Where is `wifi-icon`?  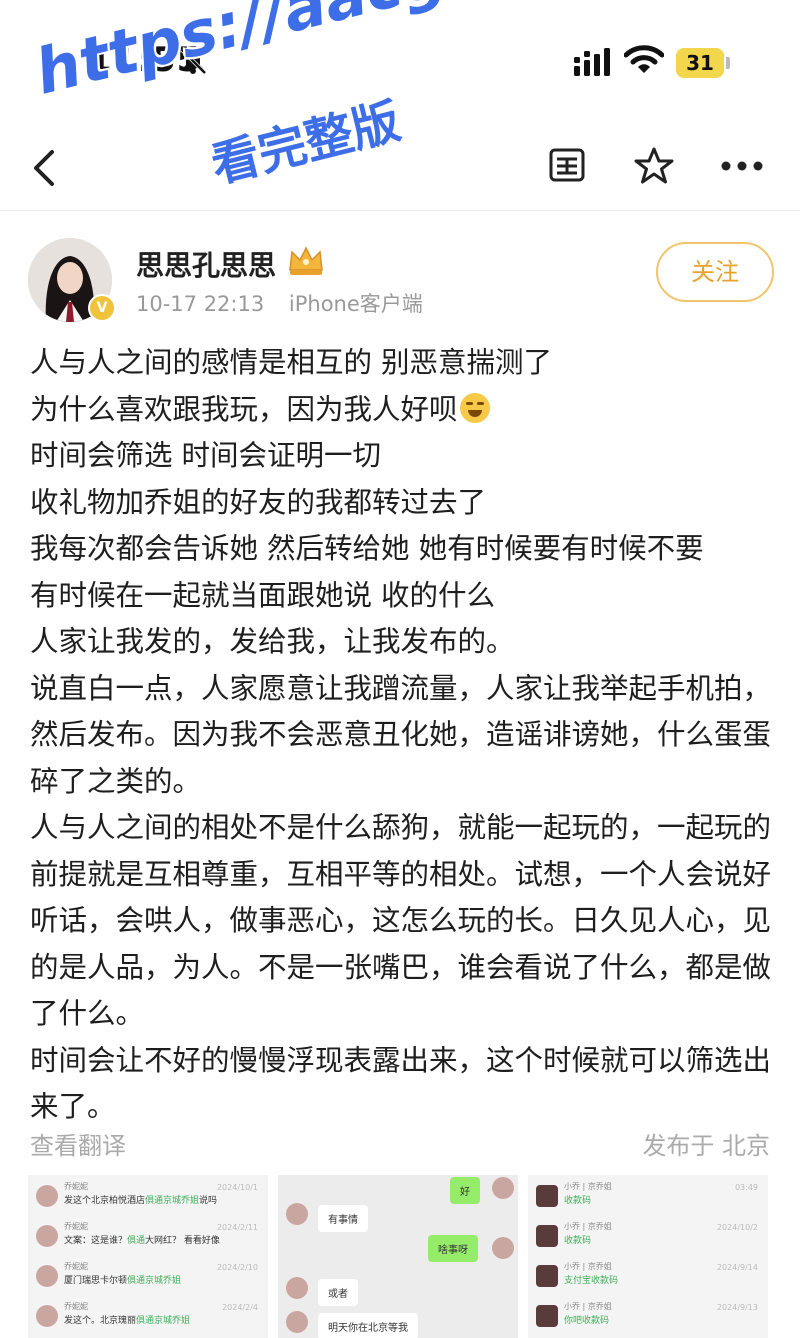
wifi-icon is located at coordinates (644, 59).